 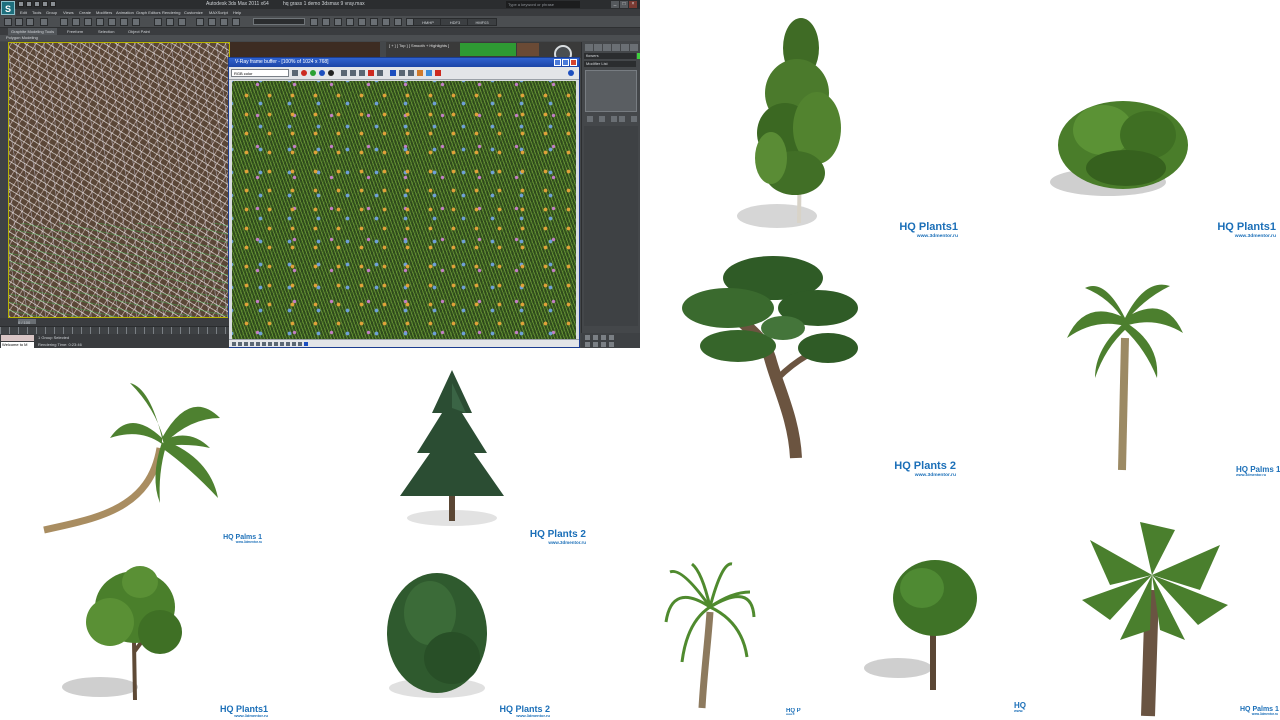 I want to click on lut-icon, so click(x=429, y=73).